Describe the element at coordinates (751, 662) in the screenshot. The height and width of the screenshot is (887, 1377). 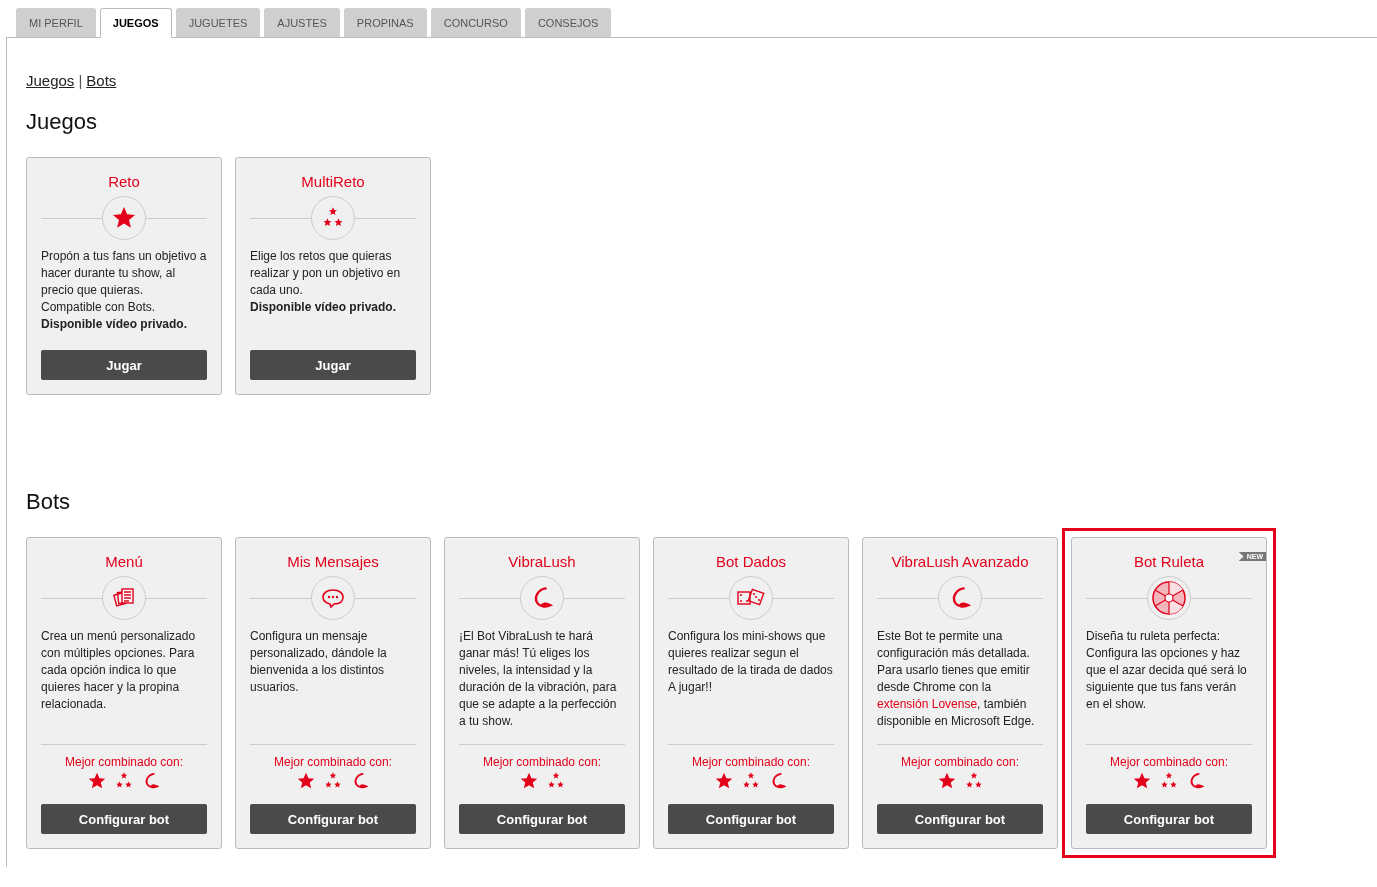
I see `card-description: Configura los mini-shows que quieres realizar segun el resultado de la tirada de dados A jugar!!` at that location.